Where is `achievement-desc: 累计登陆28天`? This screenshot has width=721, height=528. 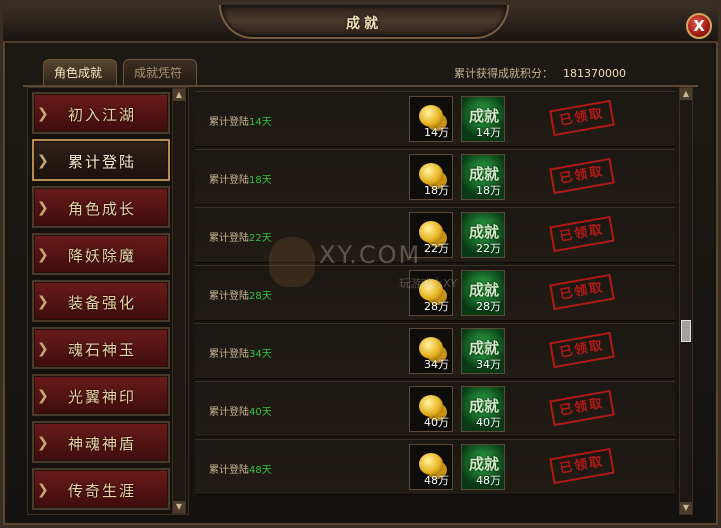
achievement-desc: 累计登陆28天 is located at coordinates (240, 296).